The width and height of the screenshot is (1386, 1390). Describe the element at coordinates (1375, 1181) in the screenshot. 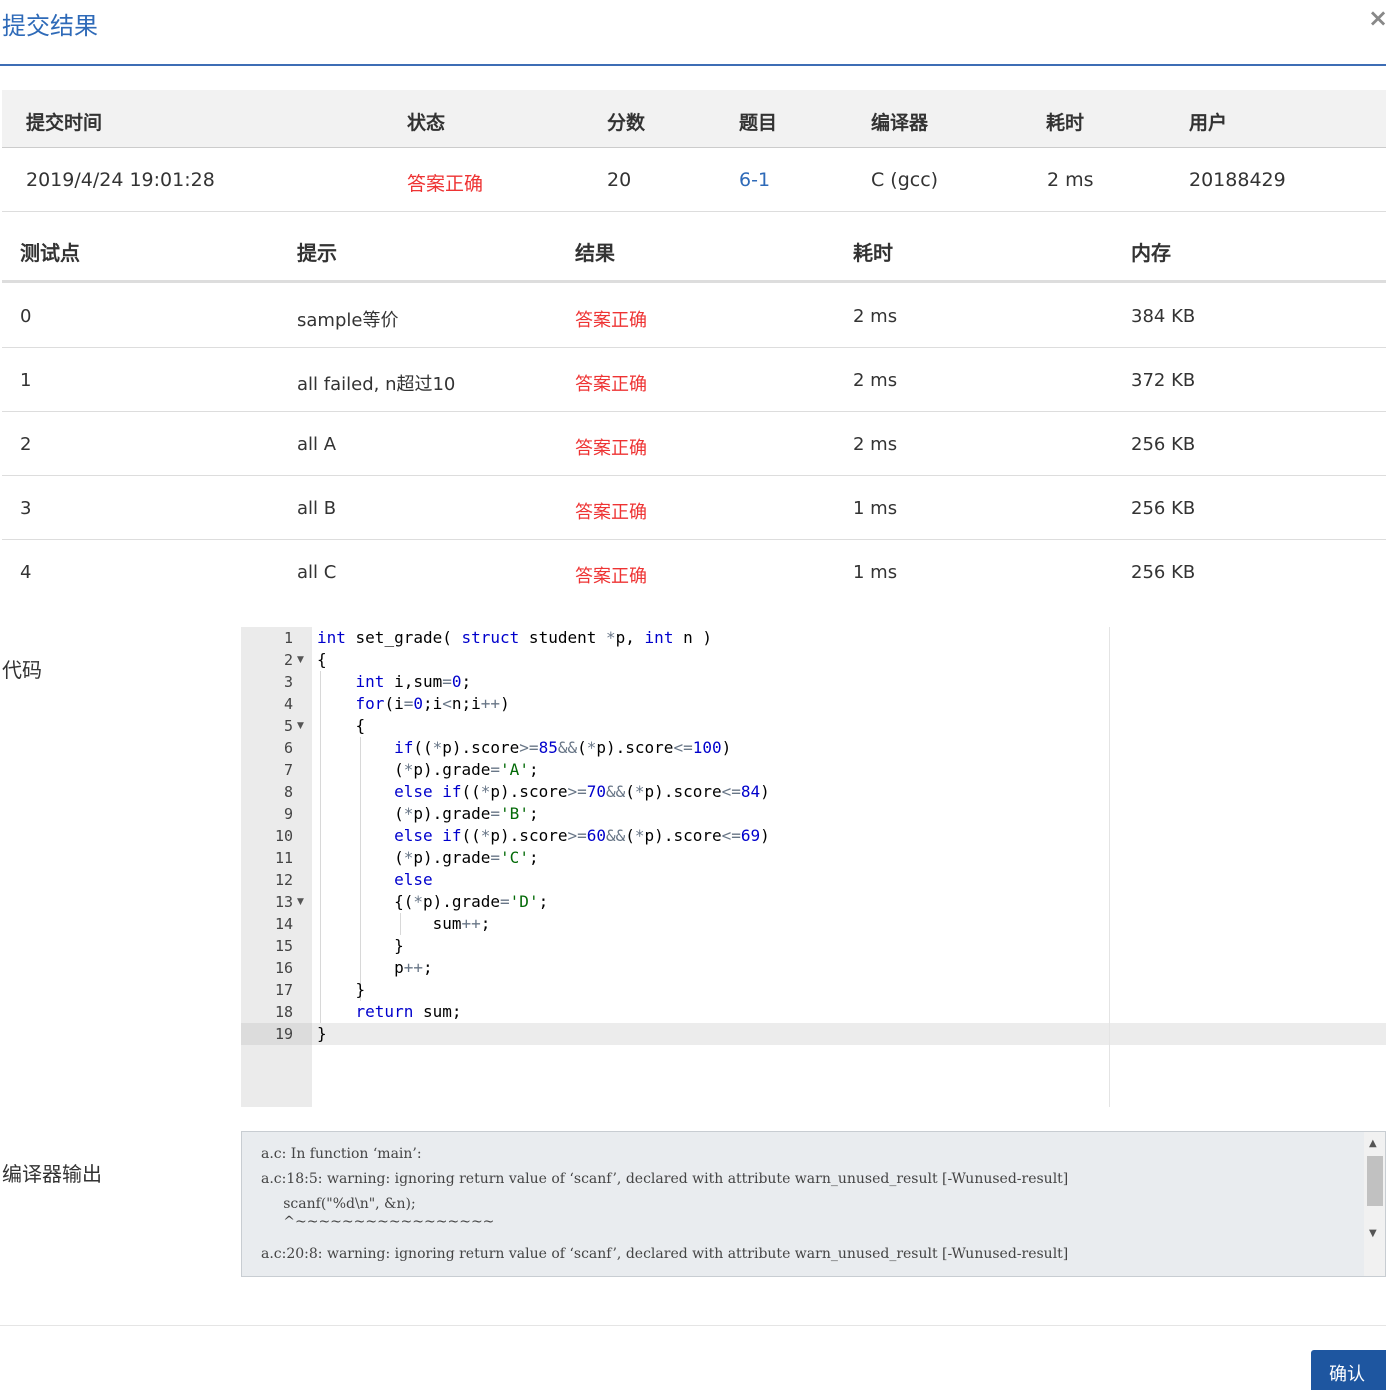

I see `scrollbar-thumb` at that location.